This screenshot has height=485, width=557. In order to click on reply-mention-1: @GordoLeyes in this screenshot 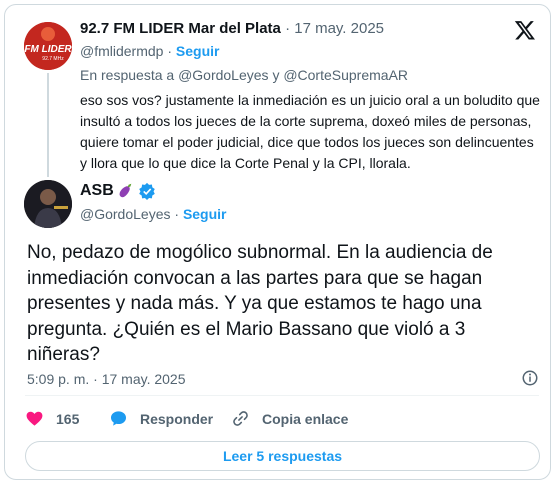, I will do `click(223, 75)`.